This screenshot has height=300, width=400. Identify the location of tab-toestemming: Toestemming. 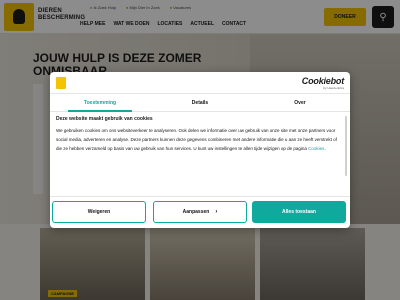
(100, 103).